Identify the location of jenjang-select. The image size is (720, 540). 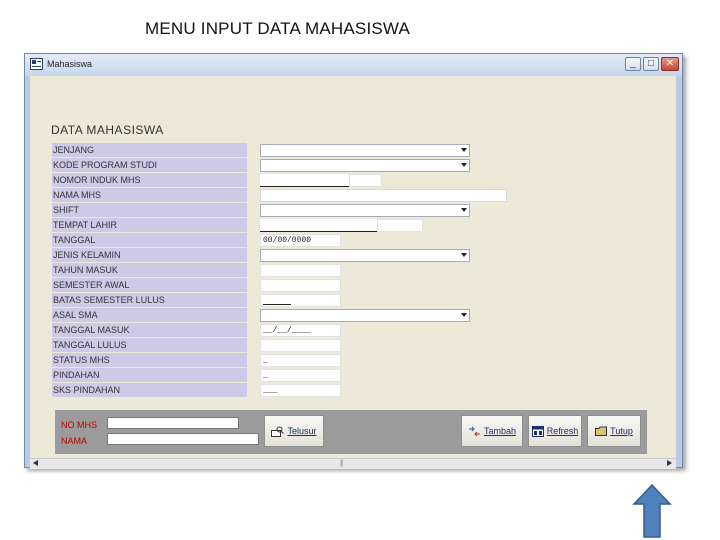
(365, 150).